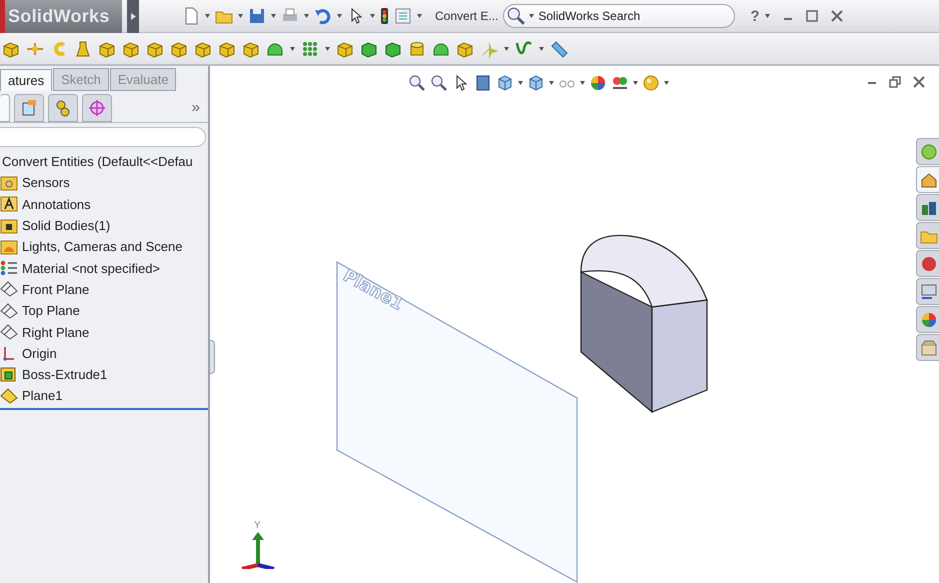  What do you see at coordinates (66, 226) in the screenshot?
I see `tree-item: Solid Bodies(1)` at bounding box center [66, 226].